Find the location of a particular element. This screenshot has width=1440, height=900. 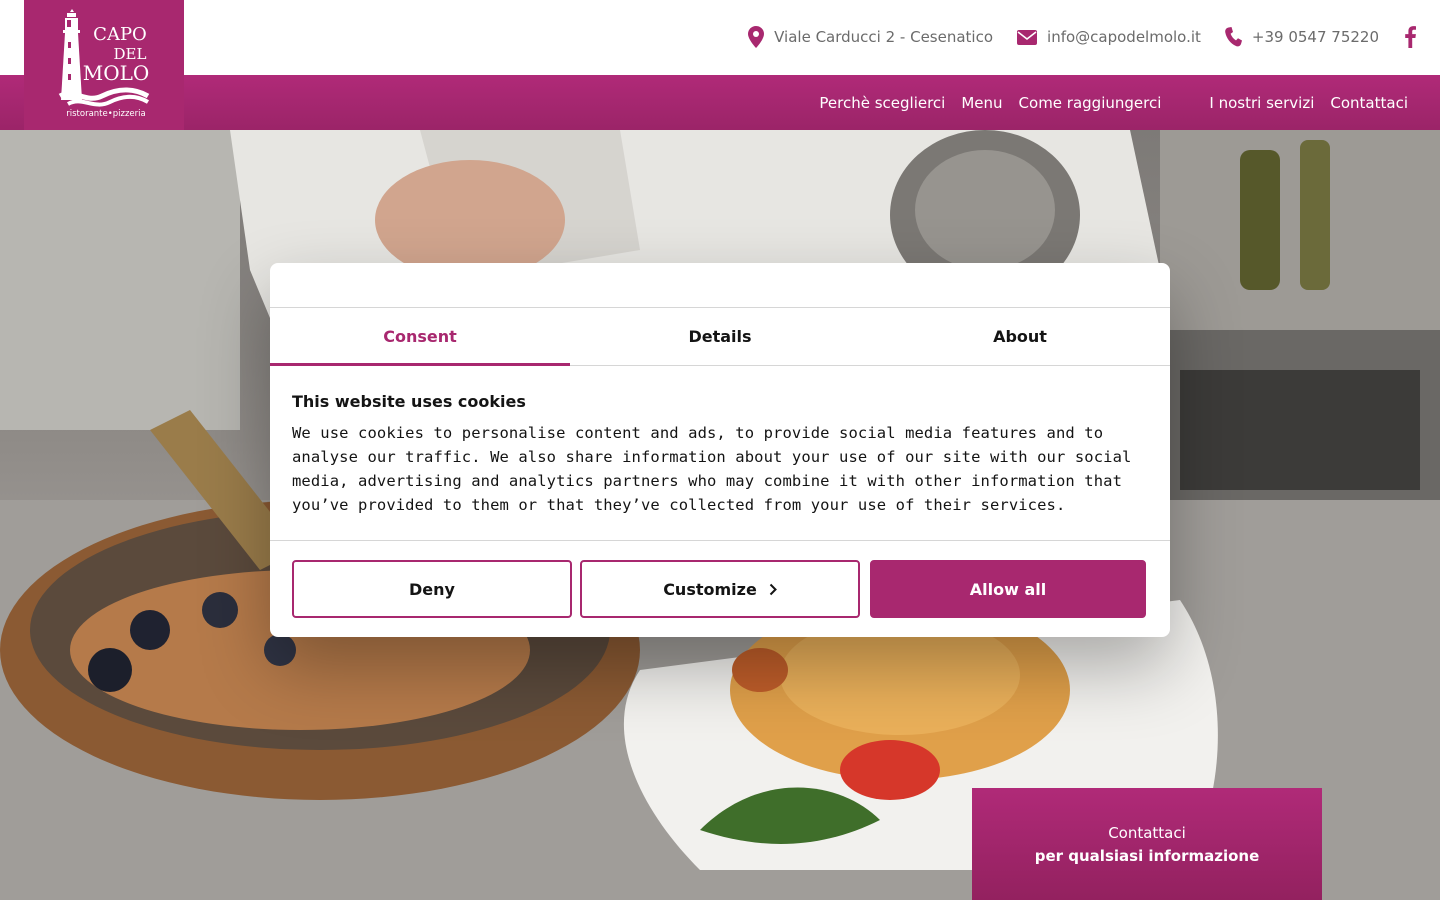

email-text: info@capodelmolo.it is located at coordinates (1124, 37).